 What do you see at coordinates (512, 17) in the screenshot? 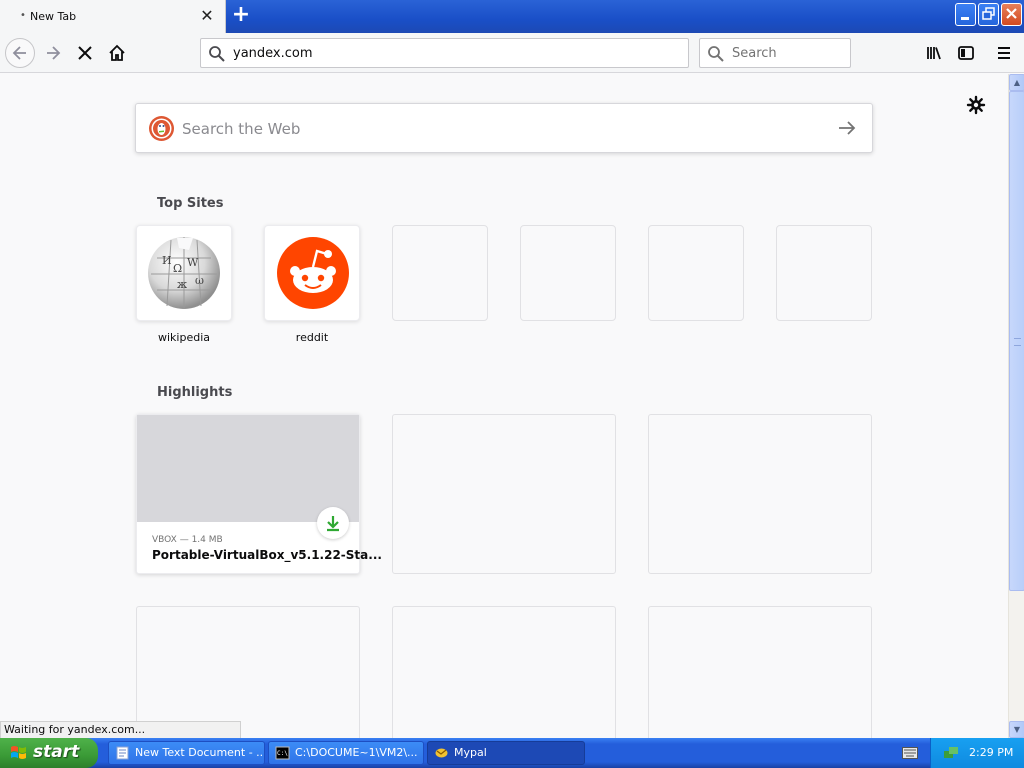
I see `tab-strip: • New Tab ✕ +` at bounding box center [512, 17].